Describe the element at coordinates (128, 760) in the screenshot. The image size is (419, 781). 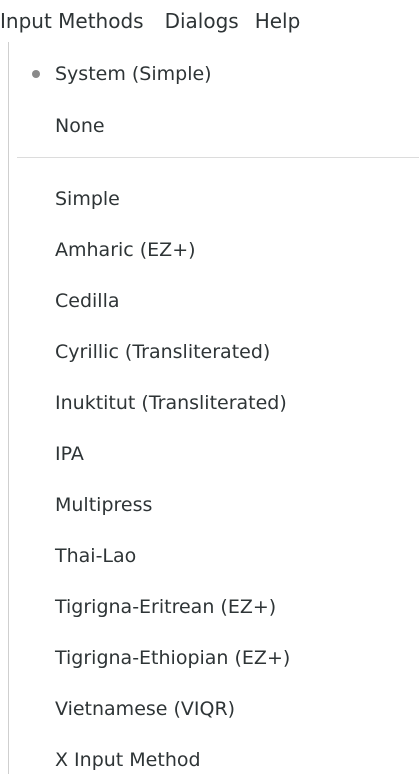
I see `menu-item-label: X Input Method` at that location.